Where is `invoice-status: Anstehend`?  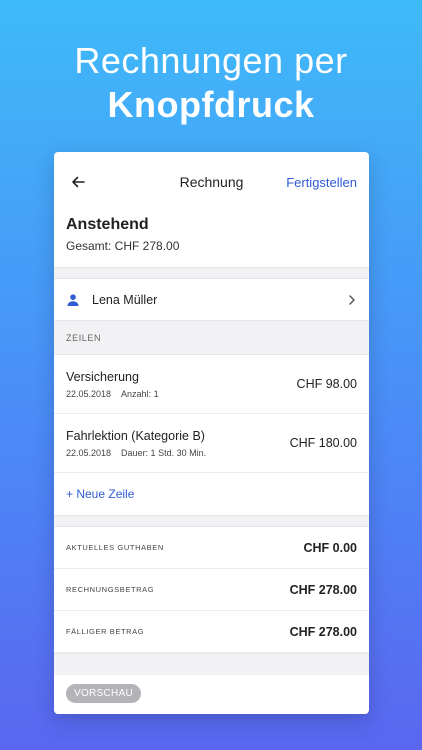 invoice-status: Anstehend is located at coordinates (107, 224).